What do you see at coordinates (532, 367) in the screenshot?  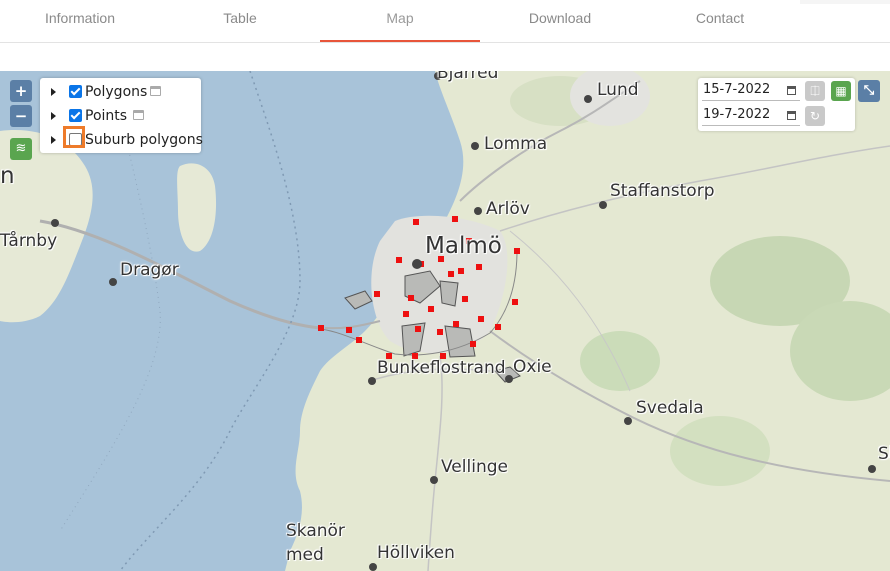 I see `place-oxie: Oxie` at bounding box center [532, 367].